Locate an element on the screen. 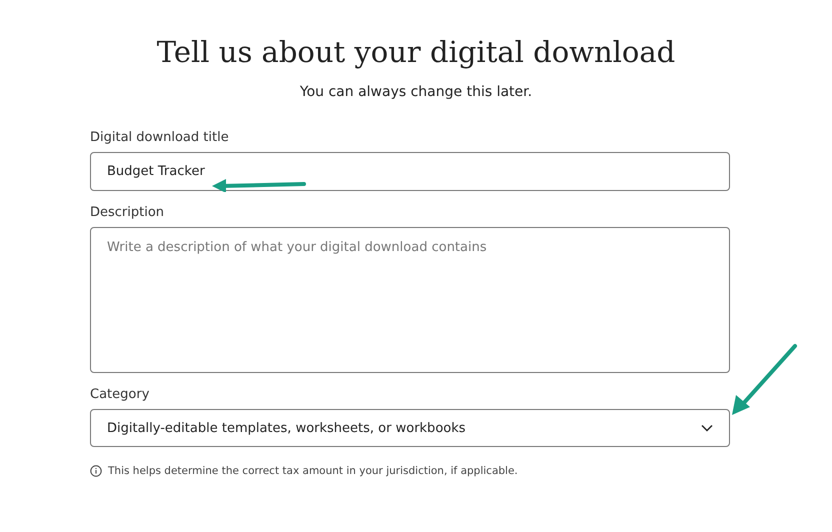  page-subheading: You can always change this later. is located at coordinates (416, 92).